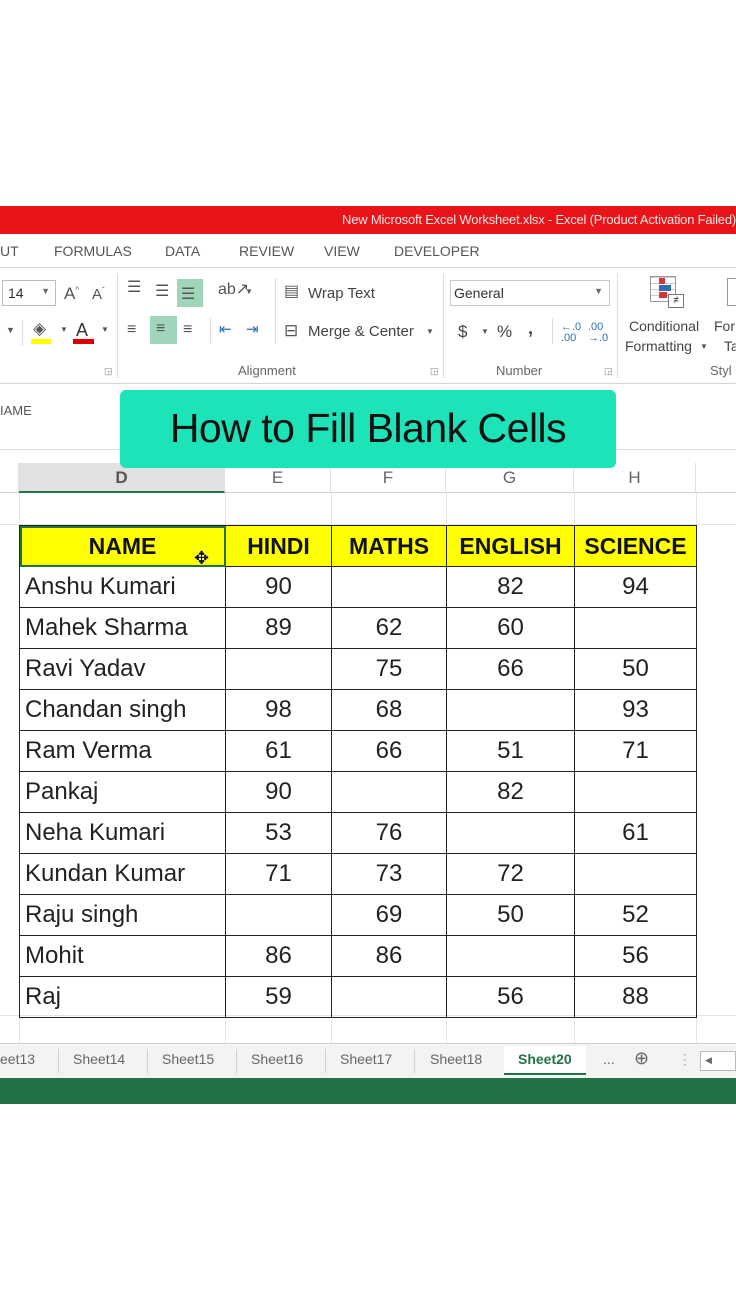  What do you see at coordinates (635, 710) in the screenshot?
I see `score-cell: 93` at bounding box center [635, 710].